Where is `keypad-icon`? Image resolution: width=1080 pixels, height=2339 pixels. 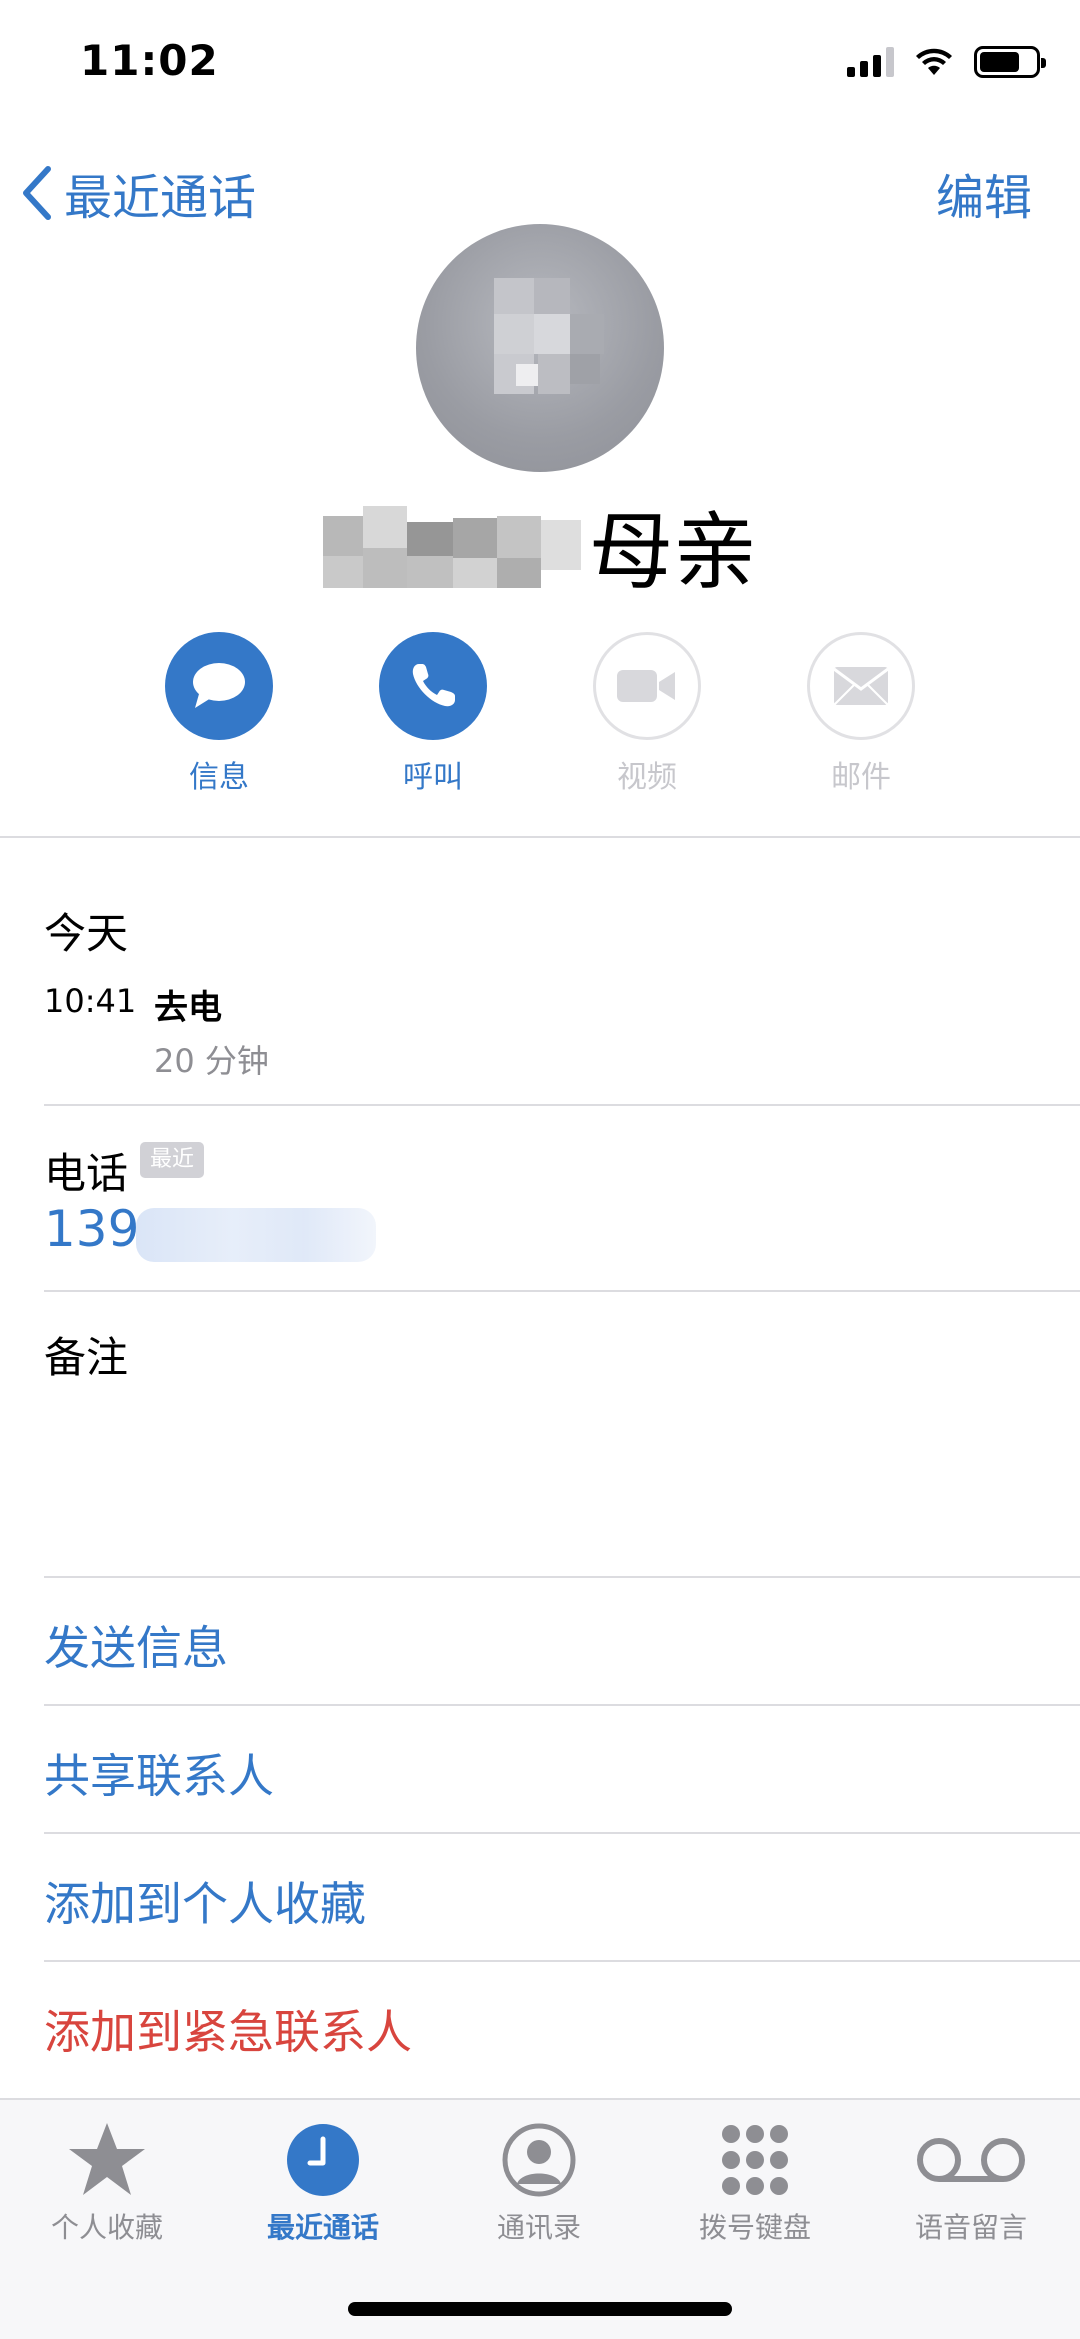
keypad-icon is located at coordinates (755, 2160).